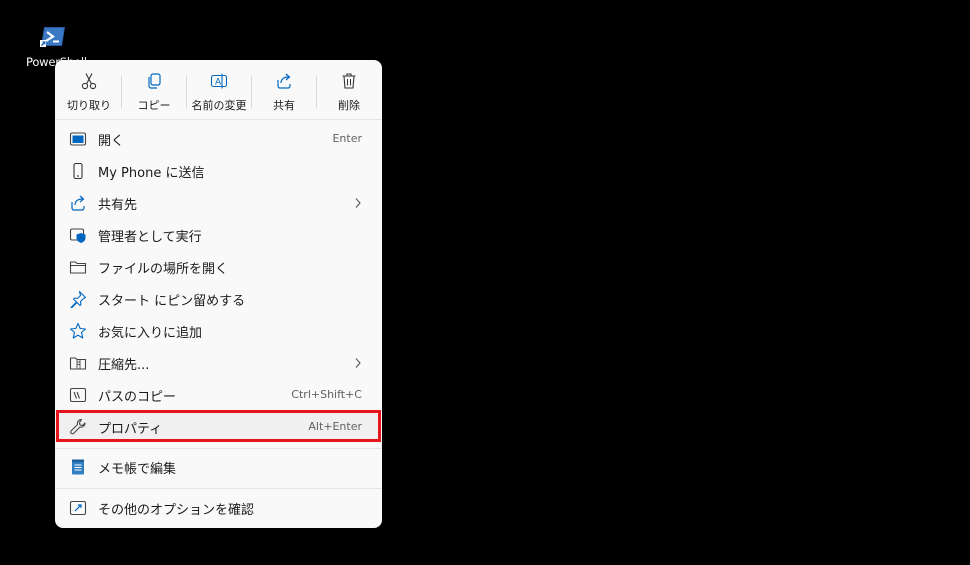 The height and width of the screenshot is (565, 970). What do you see at coordinates (78, 395) in the screenshot?
I see `copy-path-icon` at bounding box center [78, 395].